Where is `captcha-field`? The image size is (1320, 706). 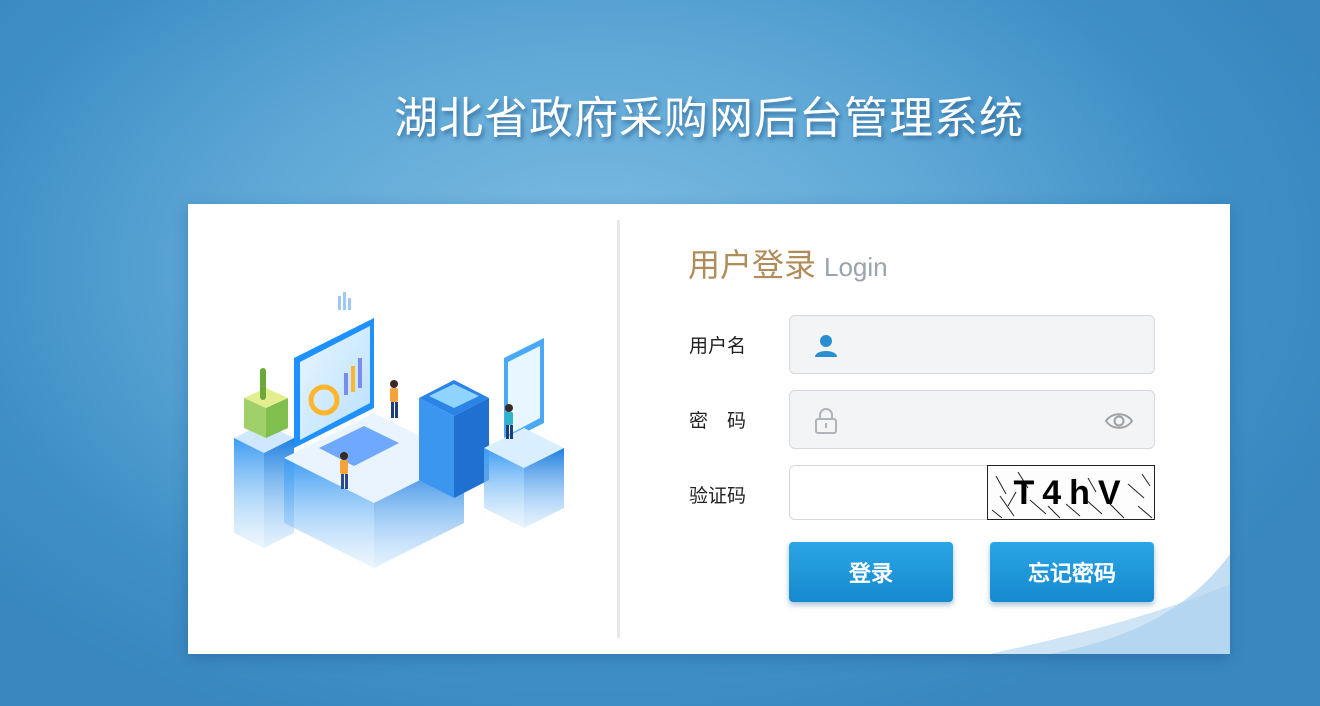
captcha-field is located at coordinates (889, 492).